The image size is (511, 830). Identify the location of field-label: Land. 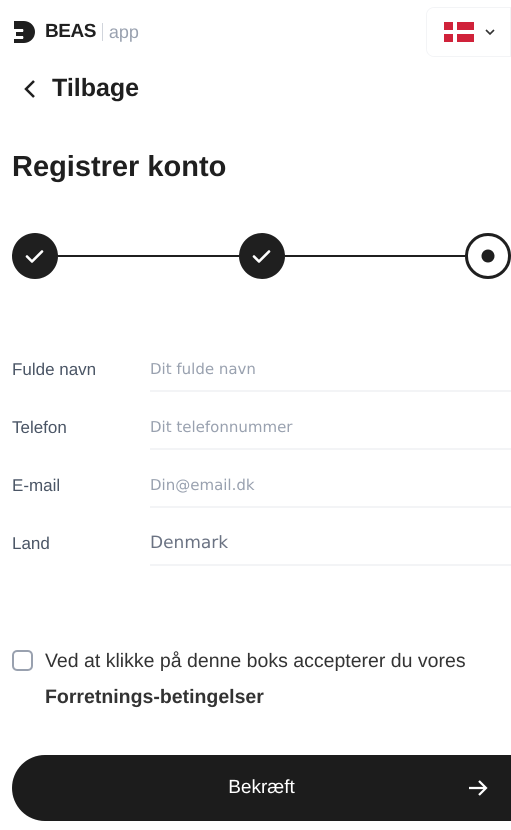
(31, 544).